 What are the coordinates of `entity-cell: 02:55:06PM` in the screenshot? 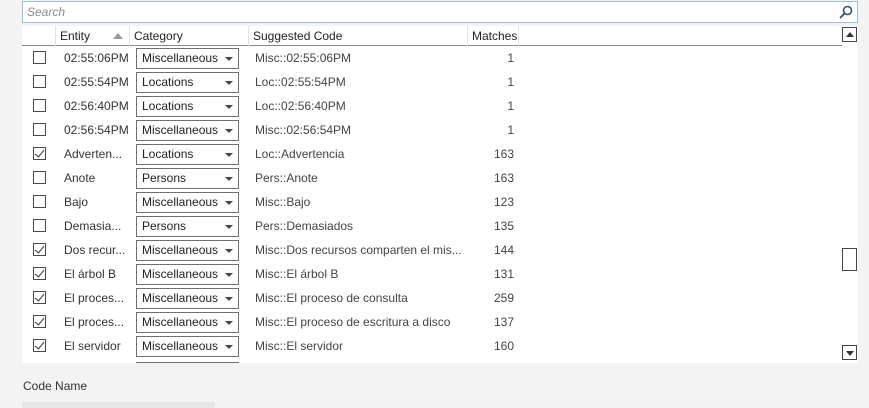 It's located at (96, 58).